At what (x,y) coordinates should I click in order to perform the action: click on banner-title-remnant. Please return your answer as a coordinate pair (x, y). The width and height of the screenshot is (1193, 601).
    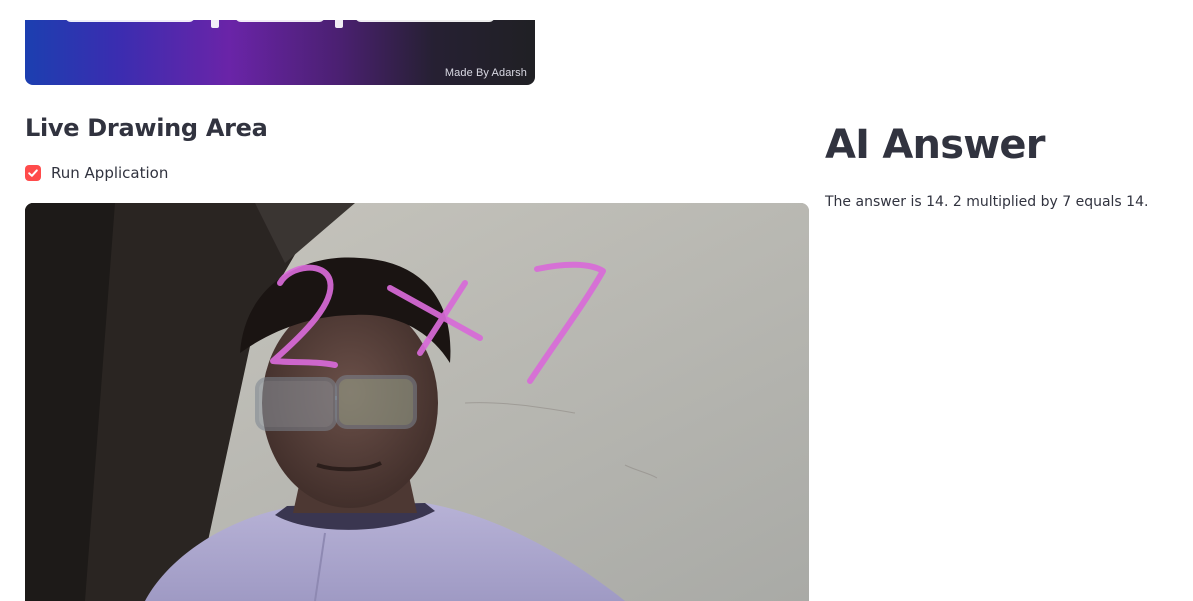
    Looking at the image, I should click on (280, 24).